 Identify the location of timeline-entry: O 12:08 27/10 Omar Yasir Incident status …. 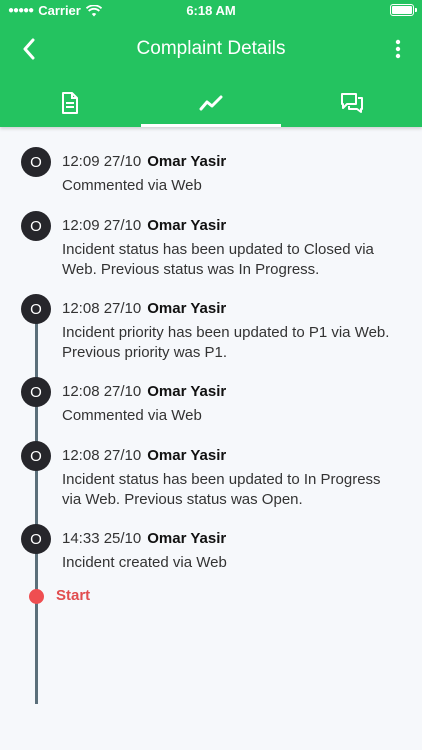
(211, 474).